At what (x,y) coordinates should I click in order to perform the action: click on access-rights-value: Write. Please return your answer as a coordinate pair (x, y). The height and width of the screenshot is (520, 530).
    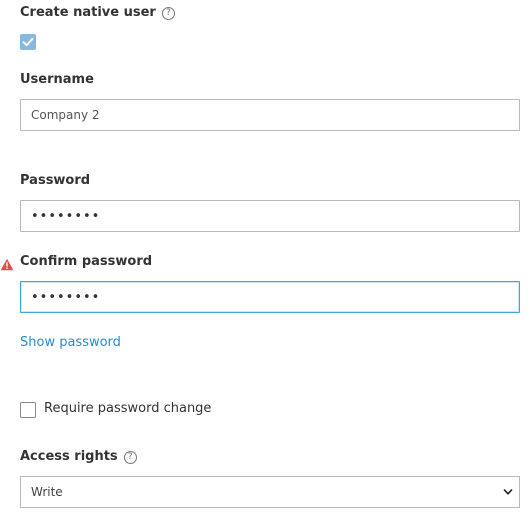
    Looking at the image, I should click on (47, 492).